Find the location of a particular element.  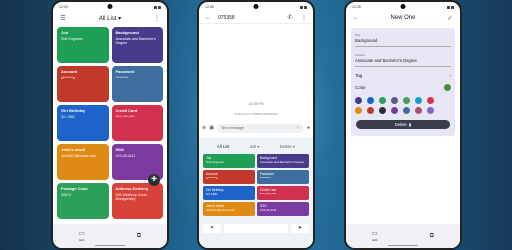

keyboard-toolbar: ✕ ➤ is located at coordinates (256, 228).